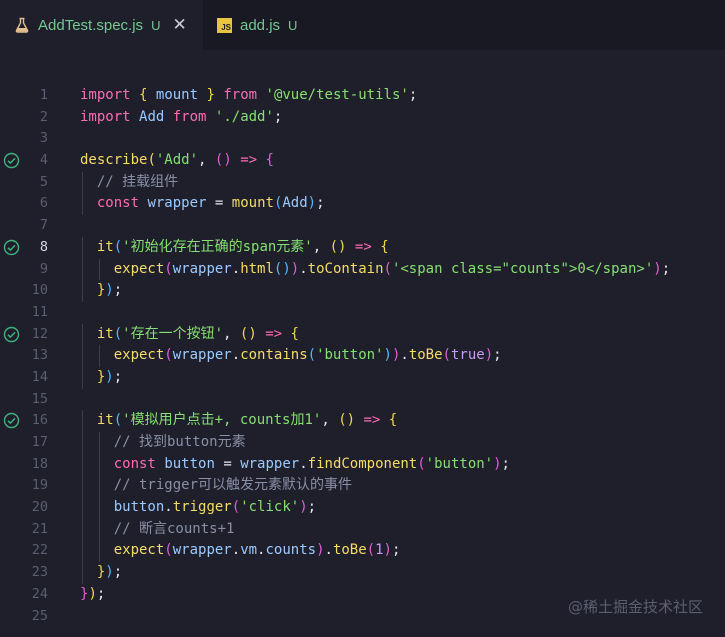 This screenshot has width=725, height=637. I want to click on line-number: 14, so click(39, 376).